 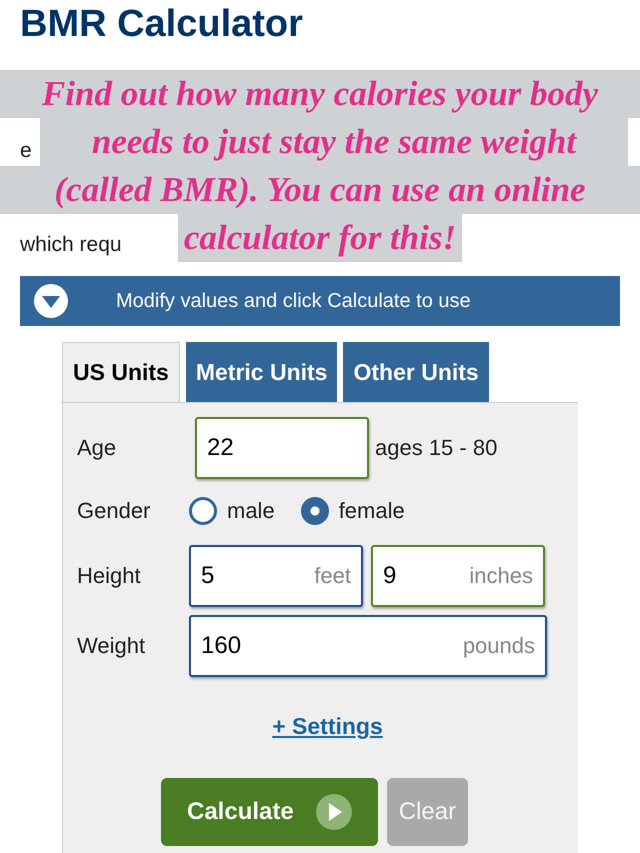 I want to click on input-field: 9 inches, so click(x=458, y=576).